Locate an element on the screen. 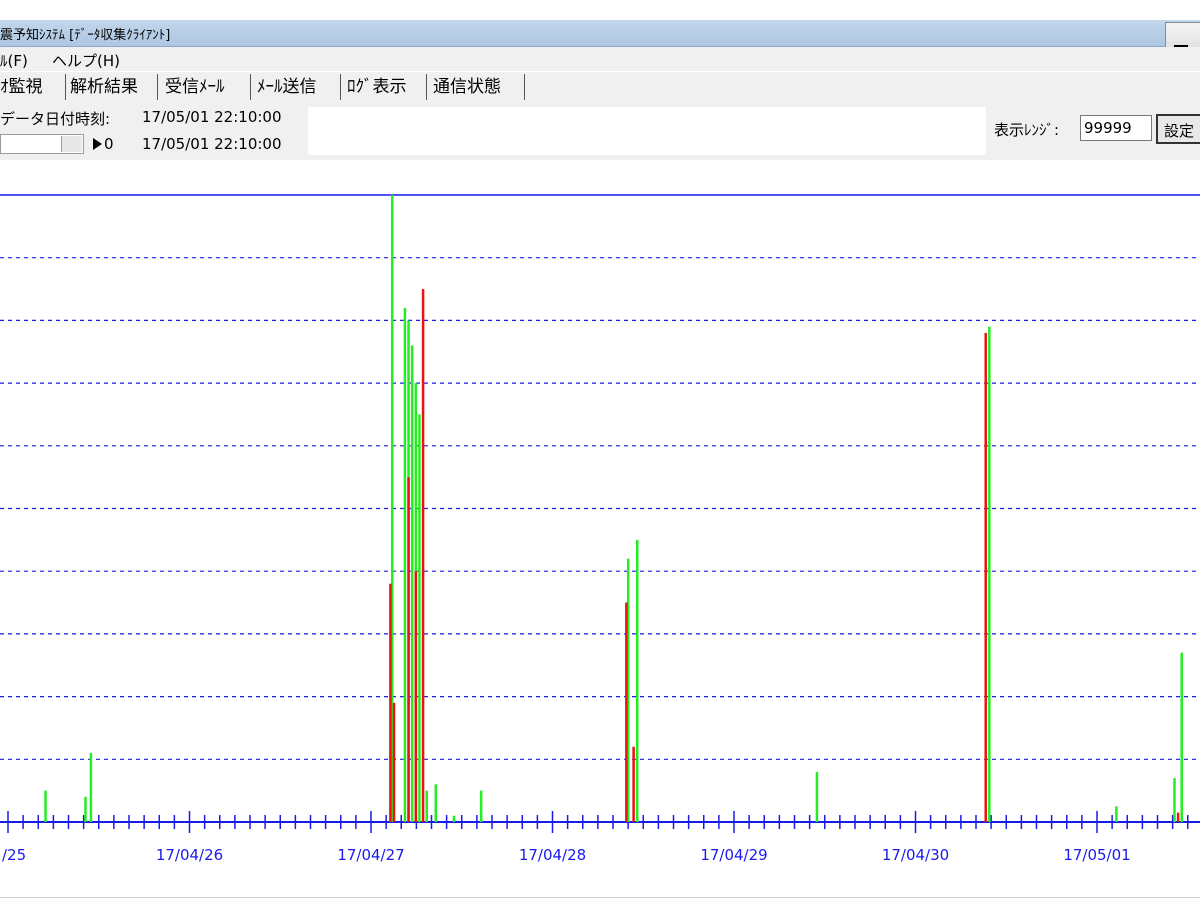 The image size is (1200, 900). tab-monitor: ｵ監視 is located at coordinates (33, 87).